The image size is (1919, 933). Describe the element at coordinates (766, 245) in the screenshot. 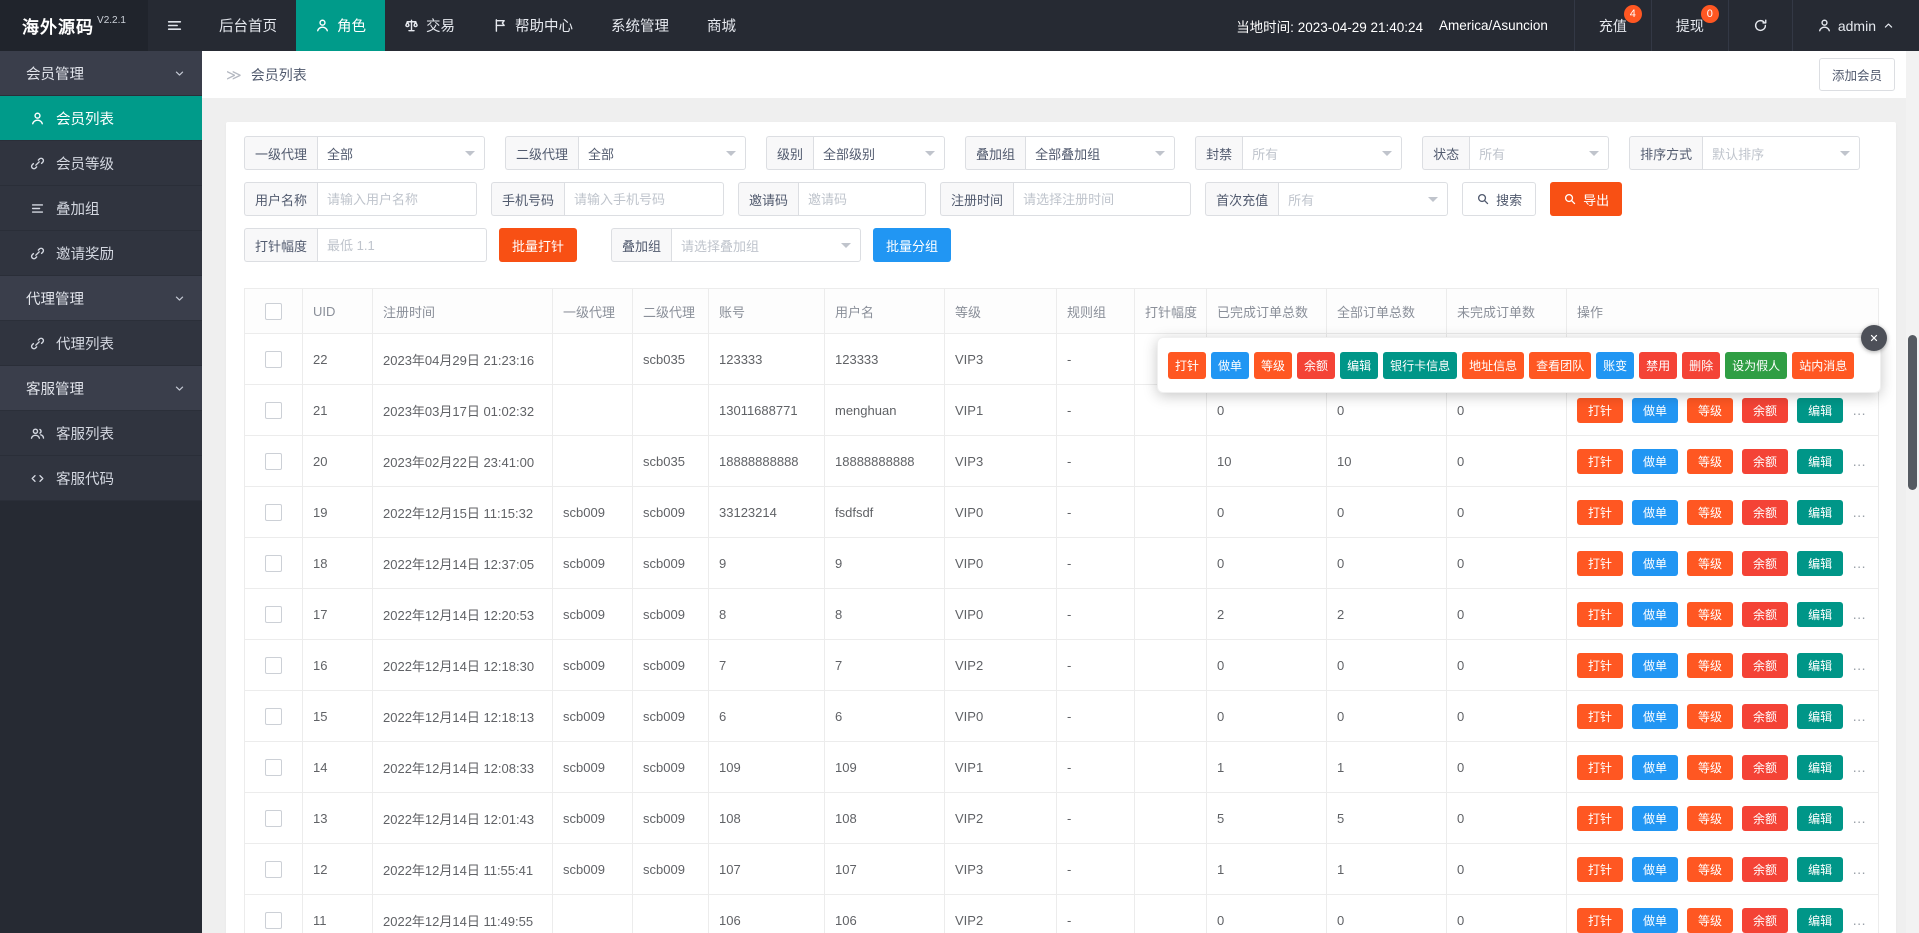

I see `batch-overlay-group-select: 请选择叠加组` at that location.